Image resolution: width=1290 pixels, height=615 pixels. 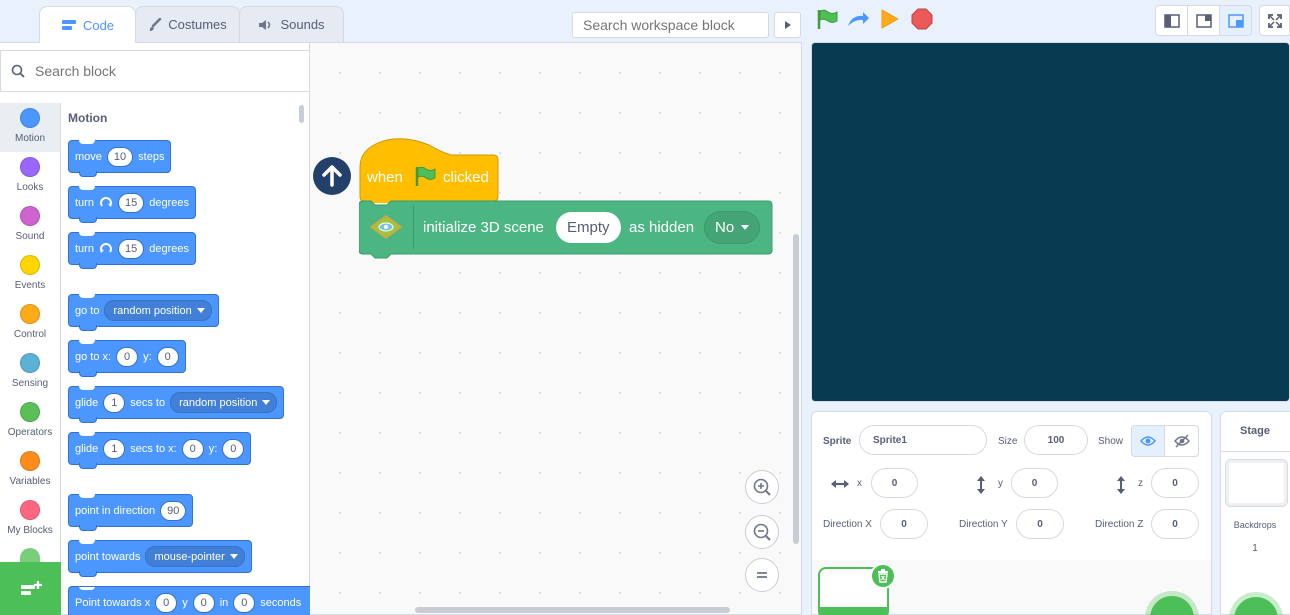 I want to click on block-move-steps: move 10 steps, so click(x=120, y=158).